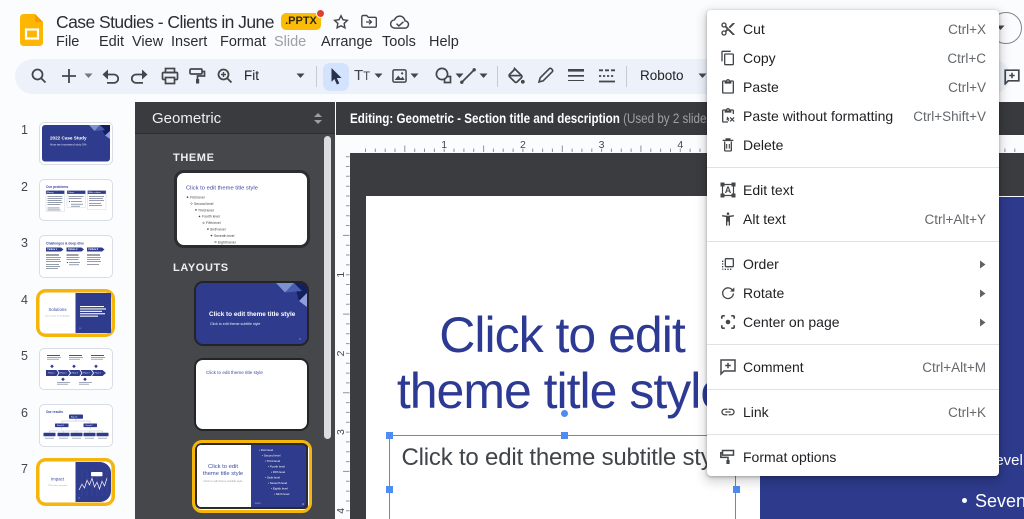 The height and width of the screenshot is (519, 1024). I want to click on svg-text: Fifth level, so click(213, 223).